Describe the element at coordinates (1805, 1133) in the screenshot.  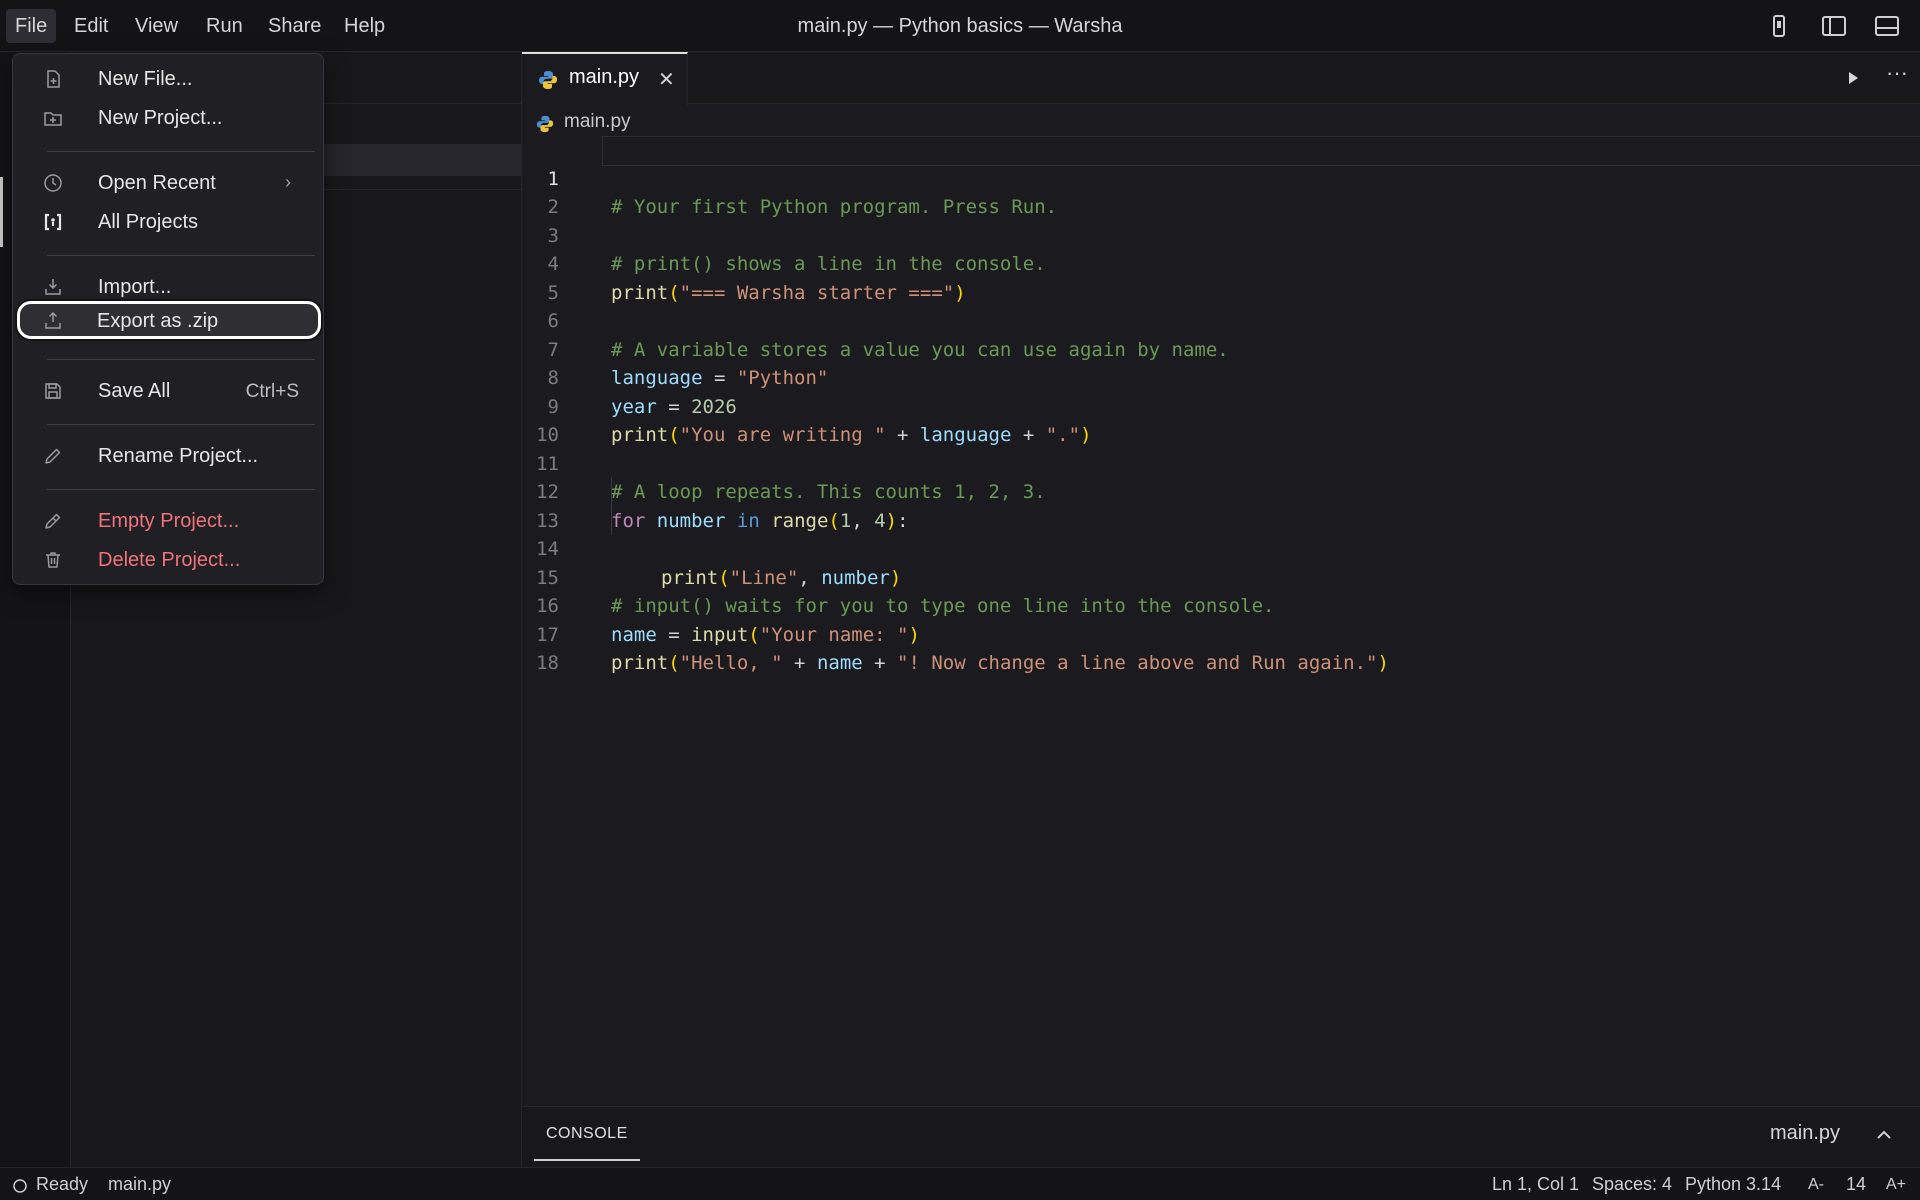
I see `console-file-label: main.py` at that location.